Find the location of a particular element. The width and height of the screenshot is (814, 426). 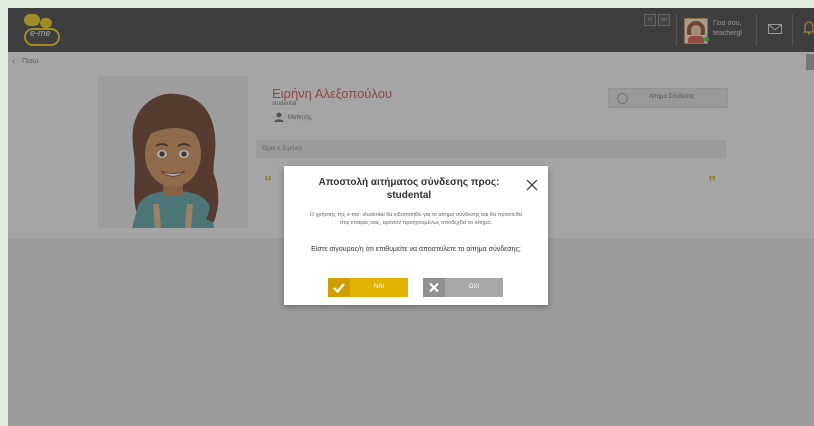

no-icon-box is located at coordinates (434, 287).